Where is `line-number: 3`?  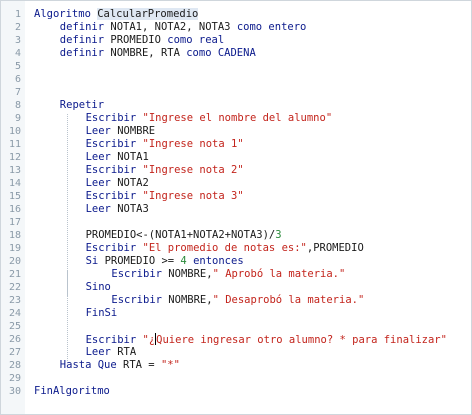 line-number: 3 is located at coordinates (17, 40).